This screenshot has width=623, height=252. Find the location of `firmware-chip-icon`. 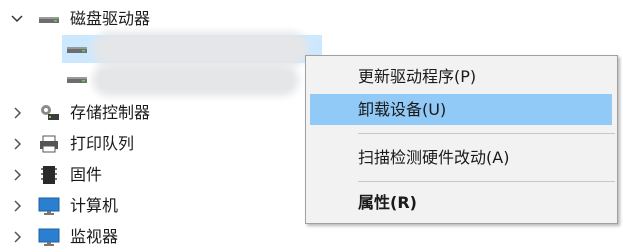

firmware-chip-icon is located at coordinates (49, 175).